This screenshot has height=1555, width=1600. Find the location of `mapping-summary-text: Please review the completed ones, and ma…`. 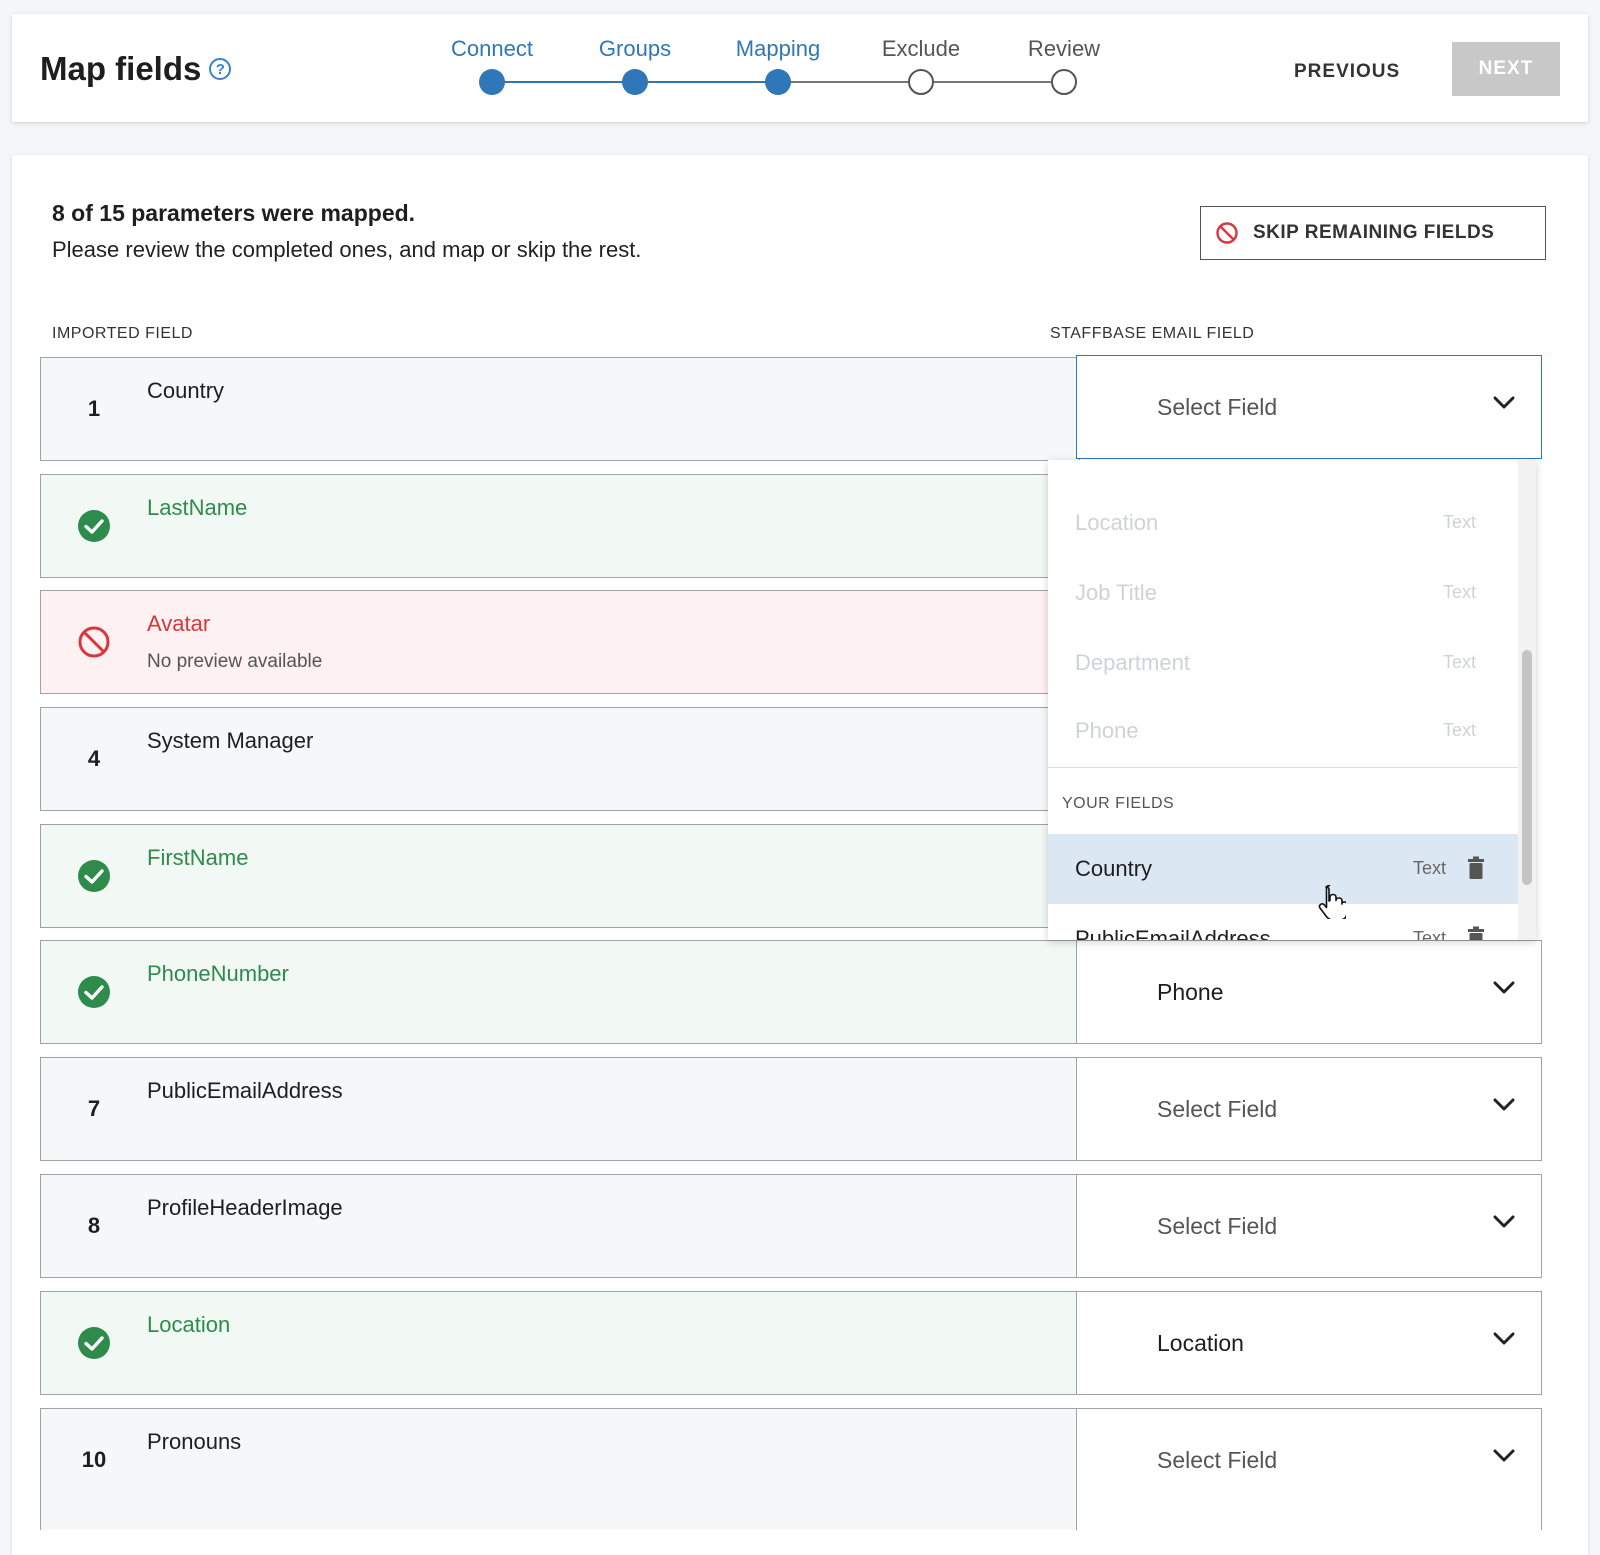

mapping-summary-text: Please review the completed ones, and ma… is located at coordinates (347, 249).